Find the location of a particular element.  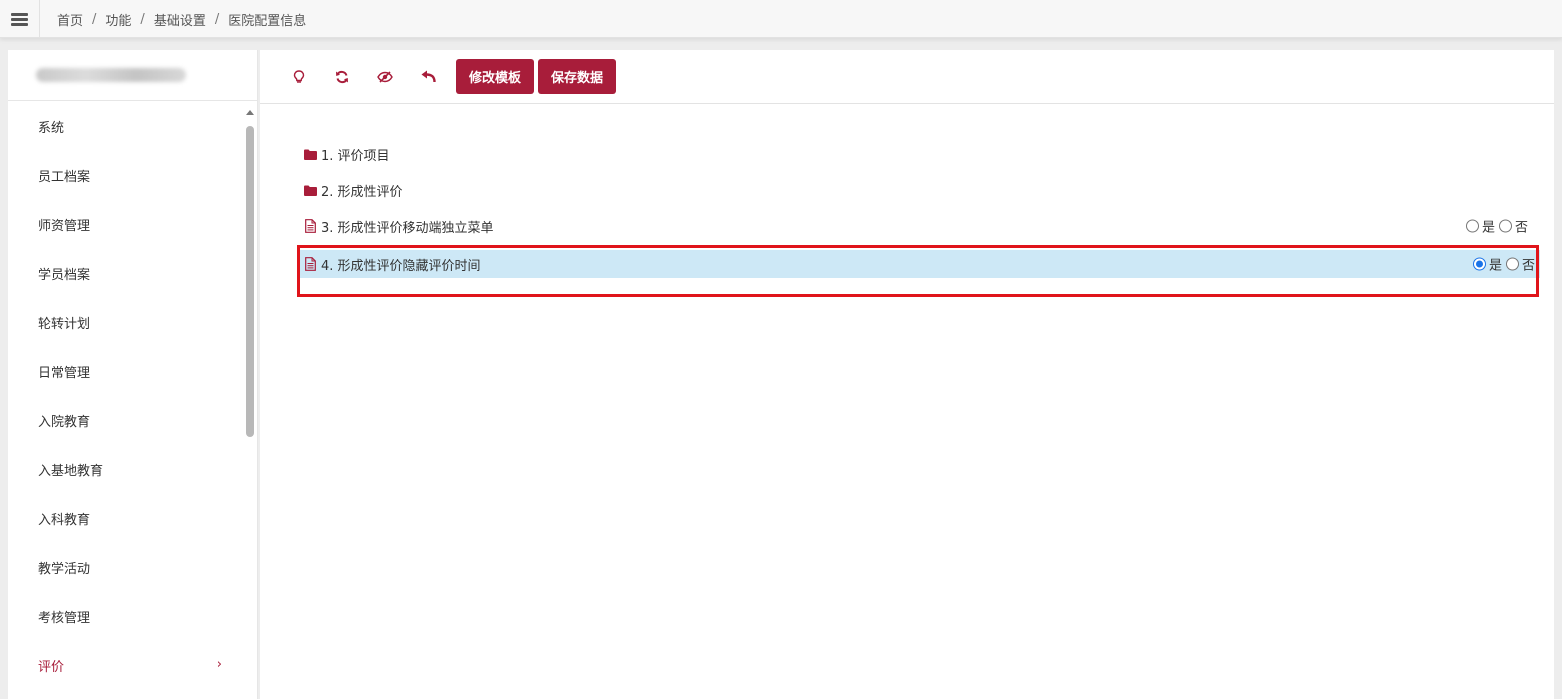

chevron-right-icon: › is located at coordinates (219, 664).